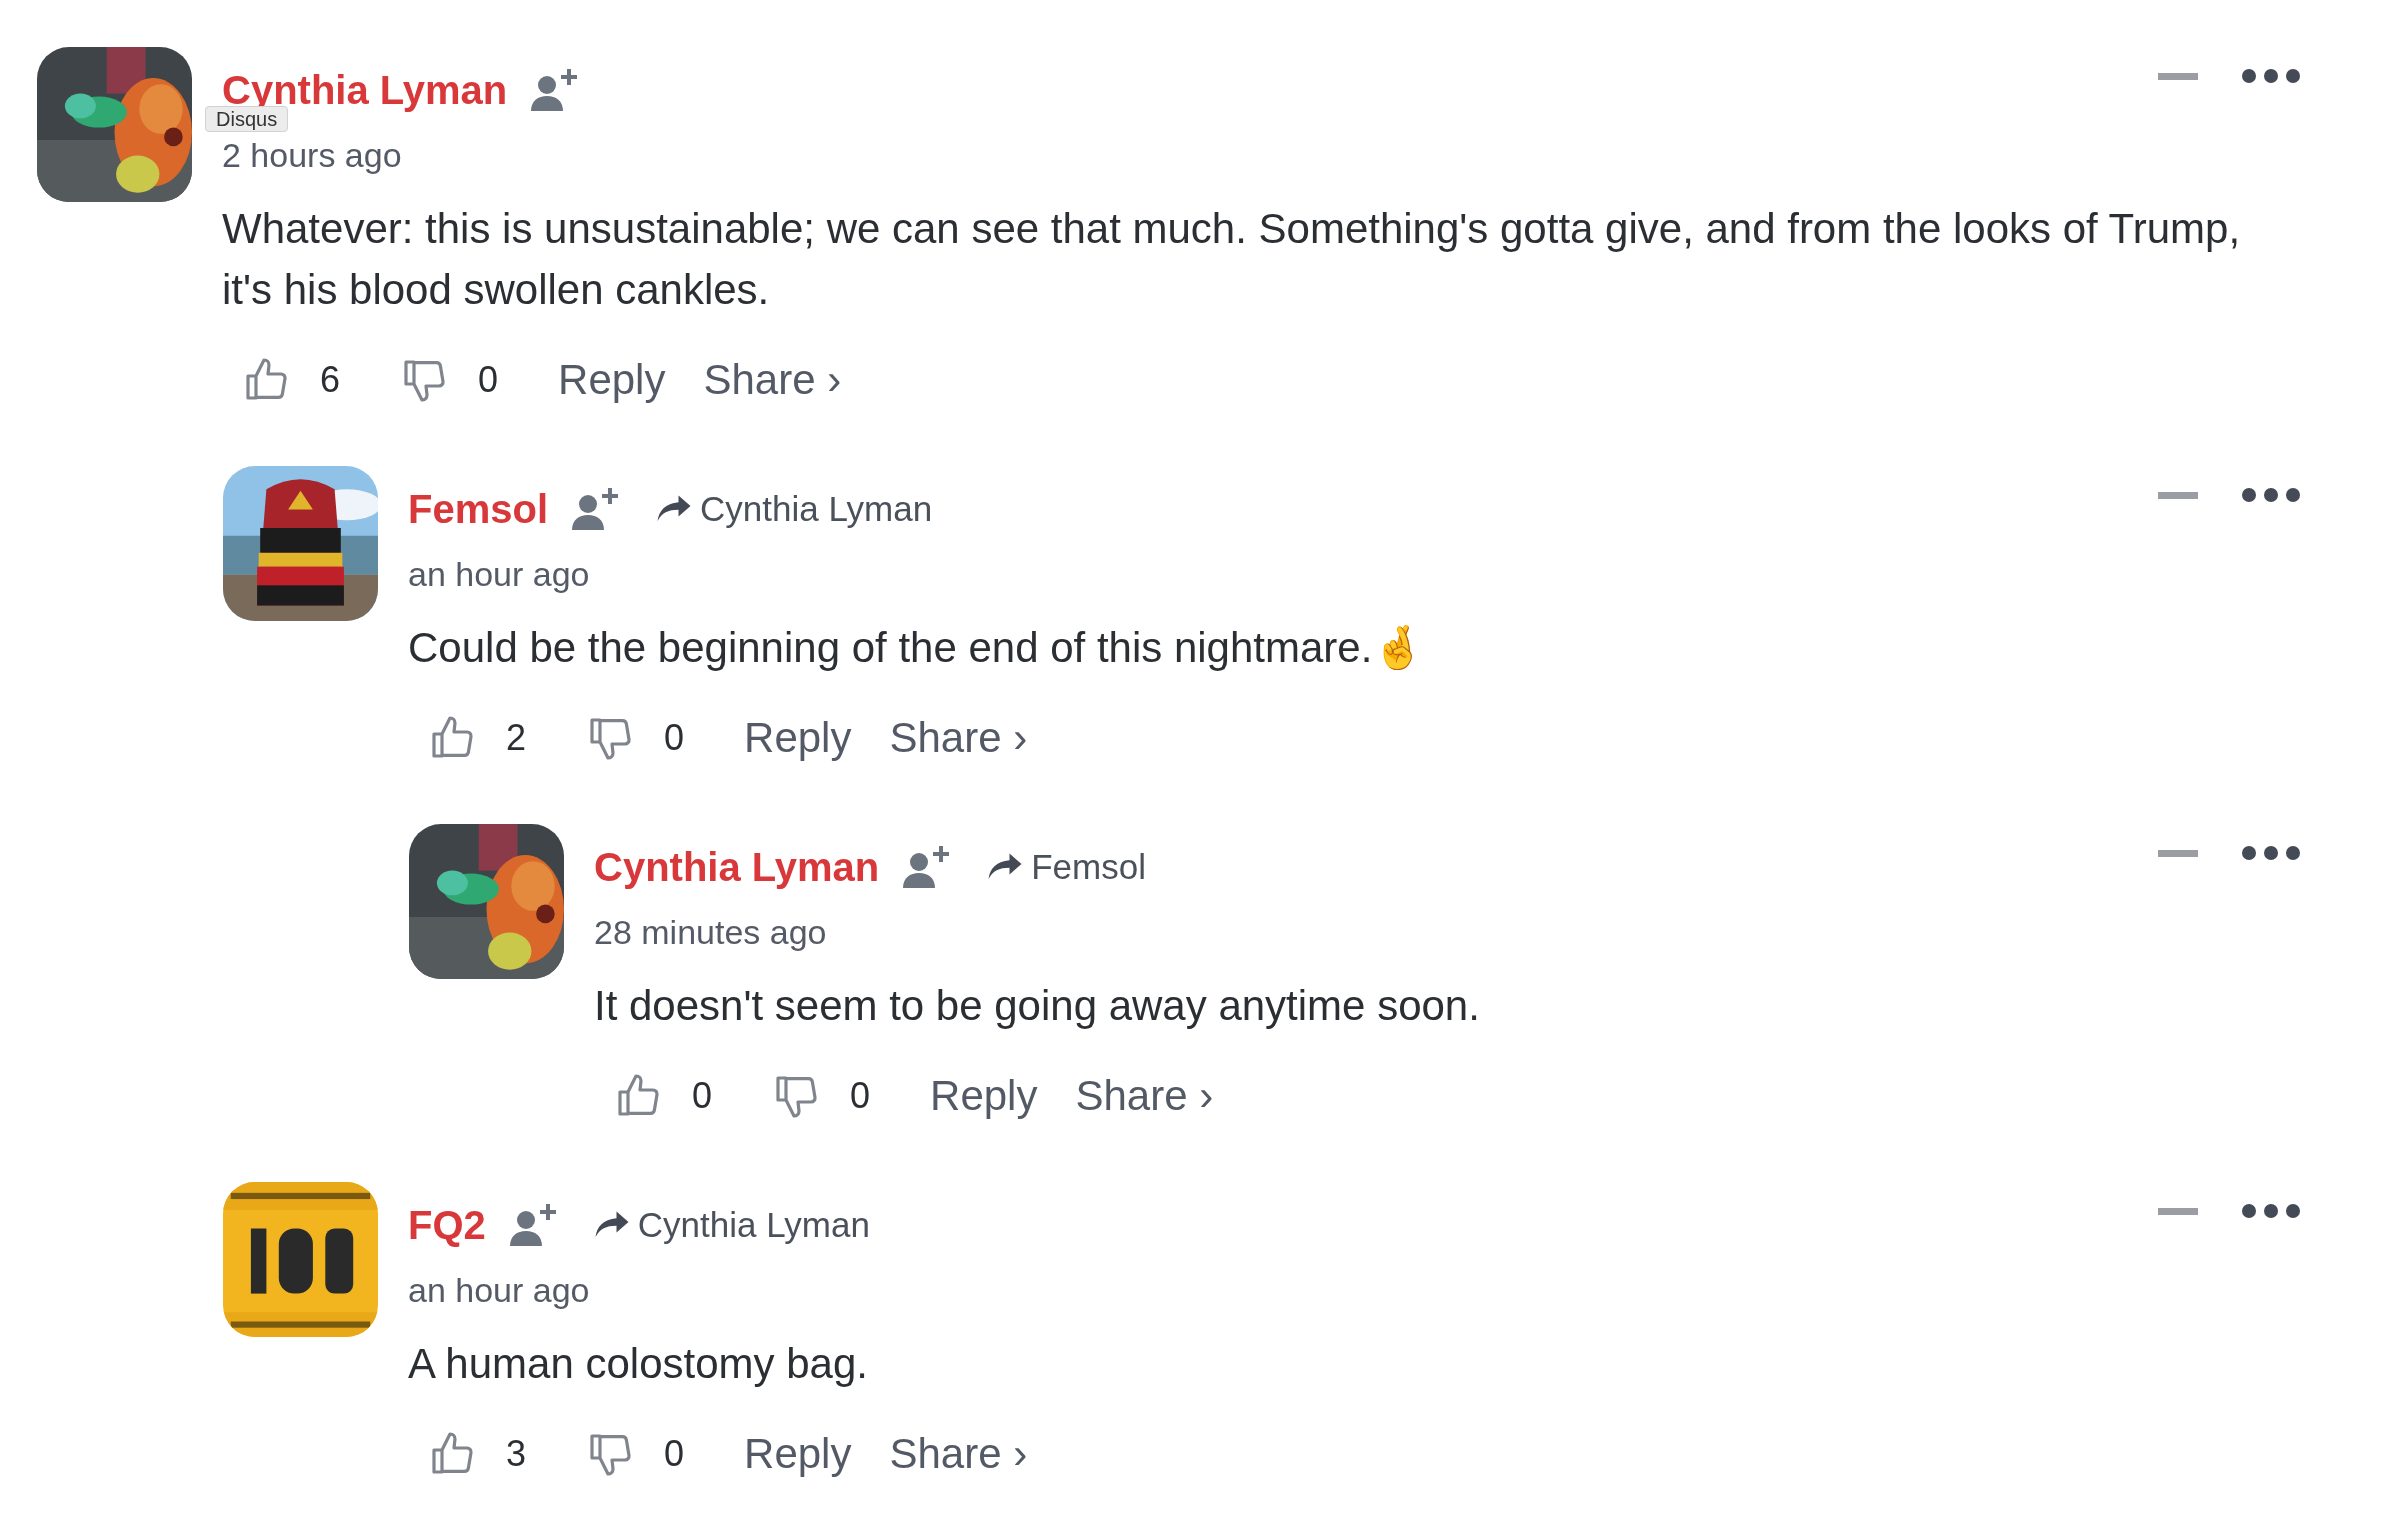 The image size is (2386, 1522). I want to click on upvote-button: 2, so click(477, 738).